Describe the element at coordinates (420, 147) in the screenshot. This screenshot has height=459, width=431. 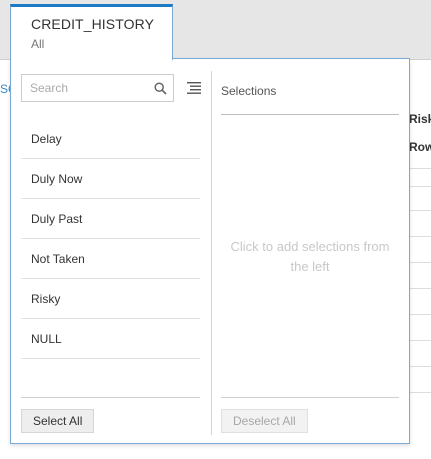
I see `background-column-header-row: Row` at that location.